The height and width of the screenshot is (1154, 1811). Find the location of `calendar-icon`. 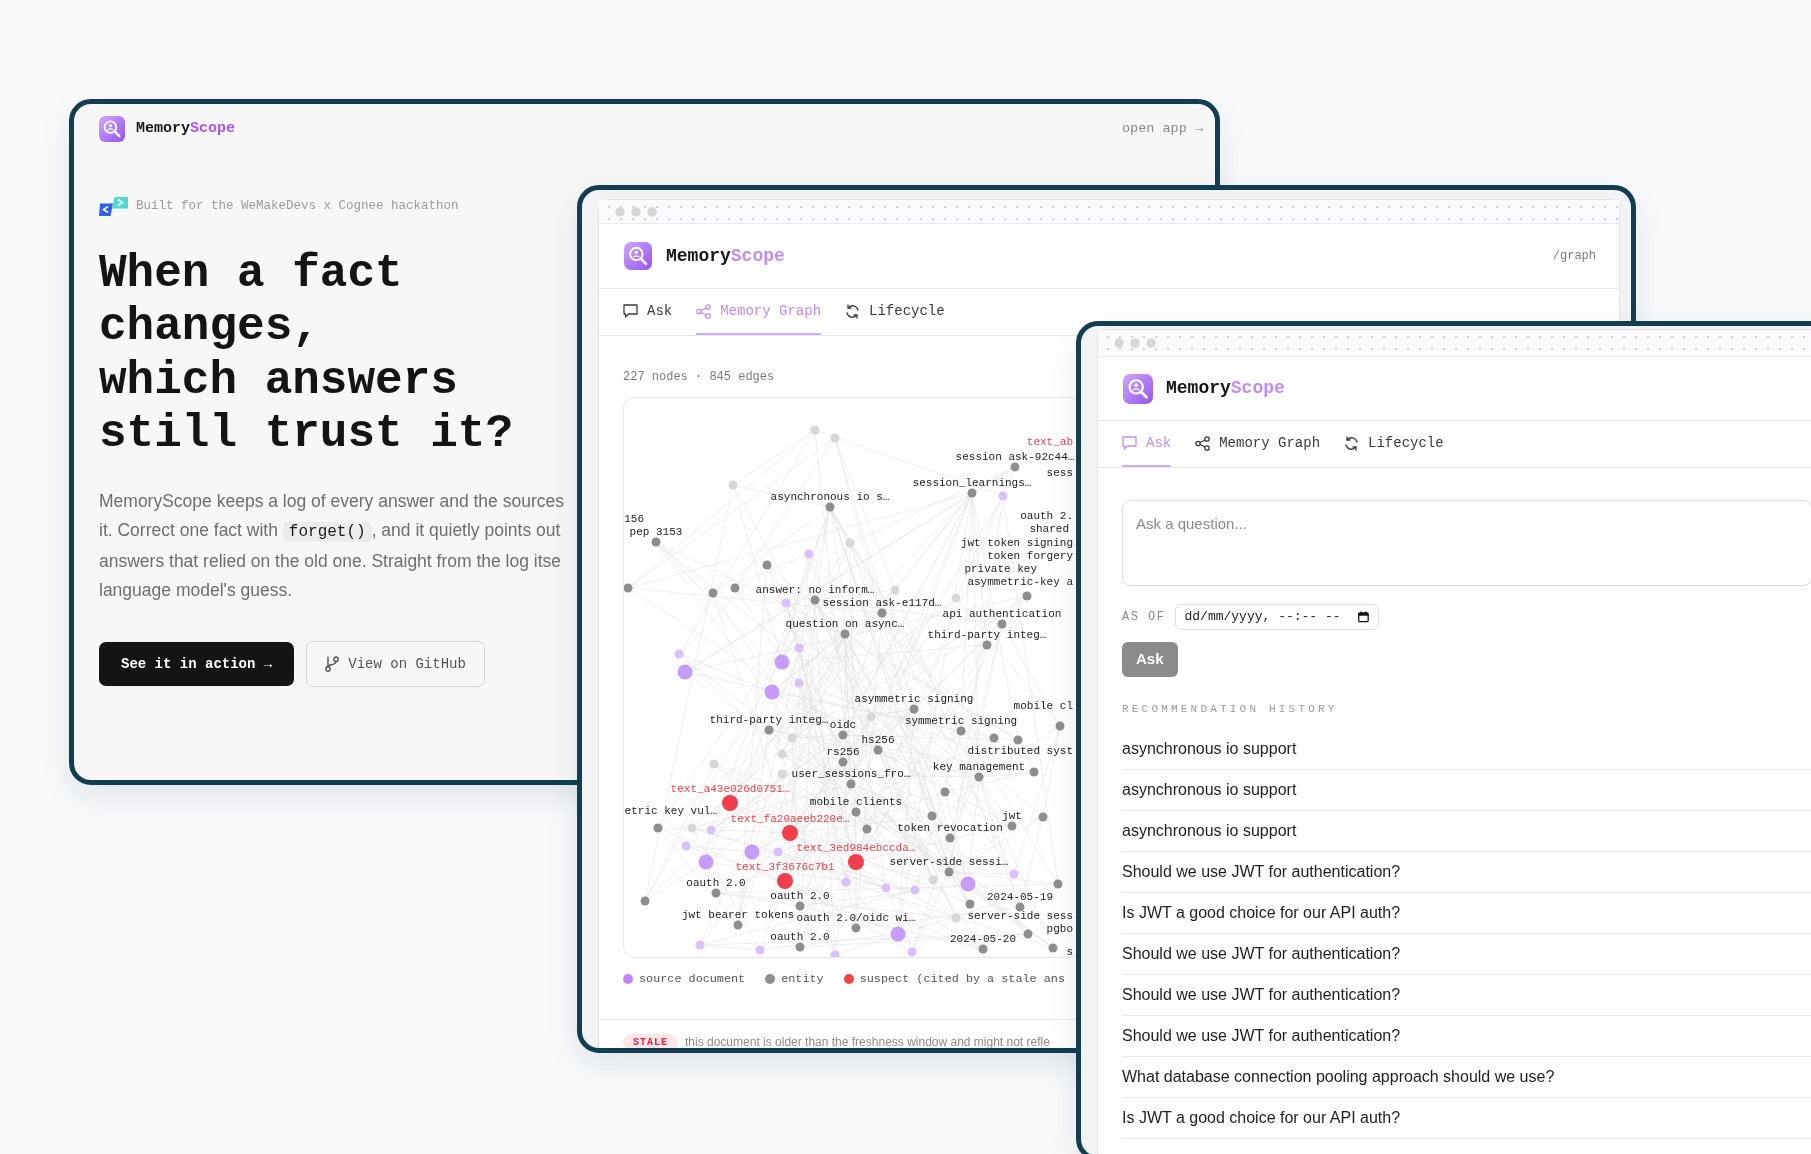

calendar-icon is located at coordinates (1363, 617).